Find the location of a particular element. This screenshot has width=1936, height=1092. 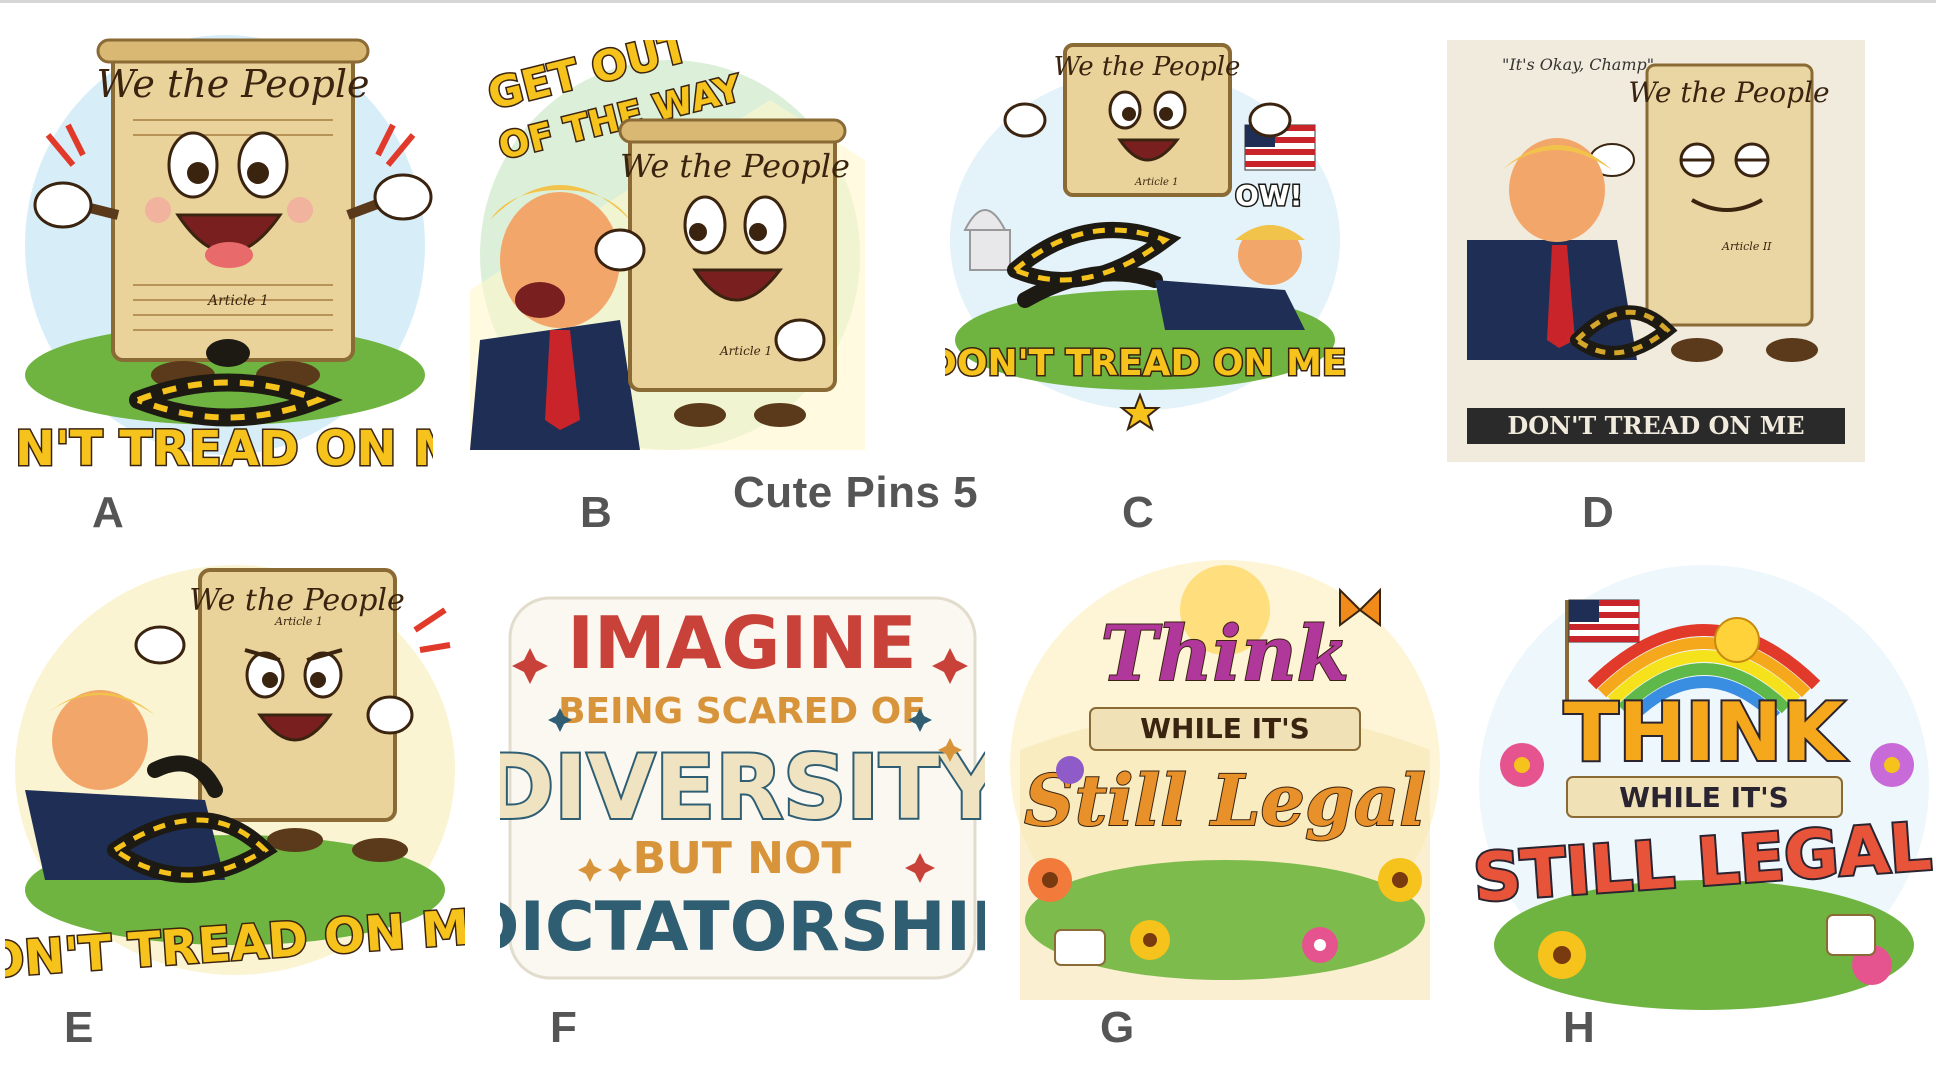

pin-image-a: We the People Article 1 N'T TREAD ON is located at coordinates (225, 250).